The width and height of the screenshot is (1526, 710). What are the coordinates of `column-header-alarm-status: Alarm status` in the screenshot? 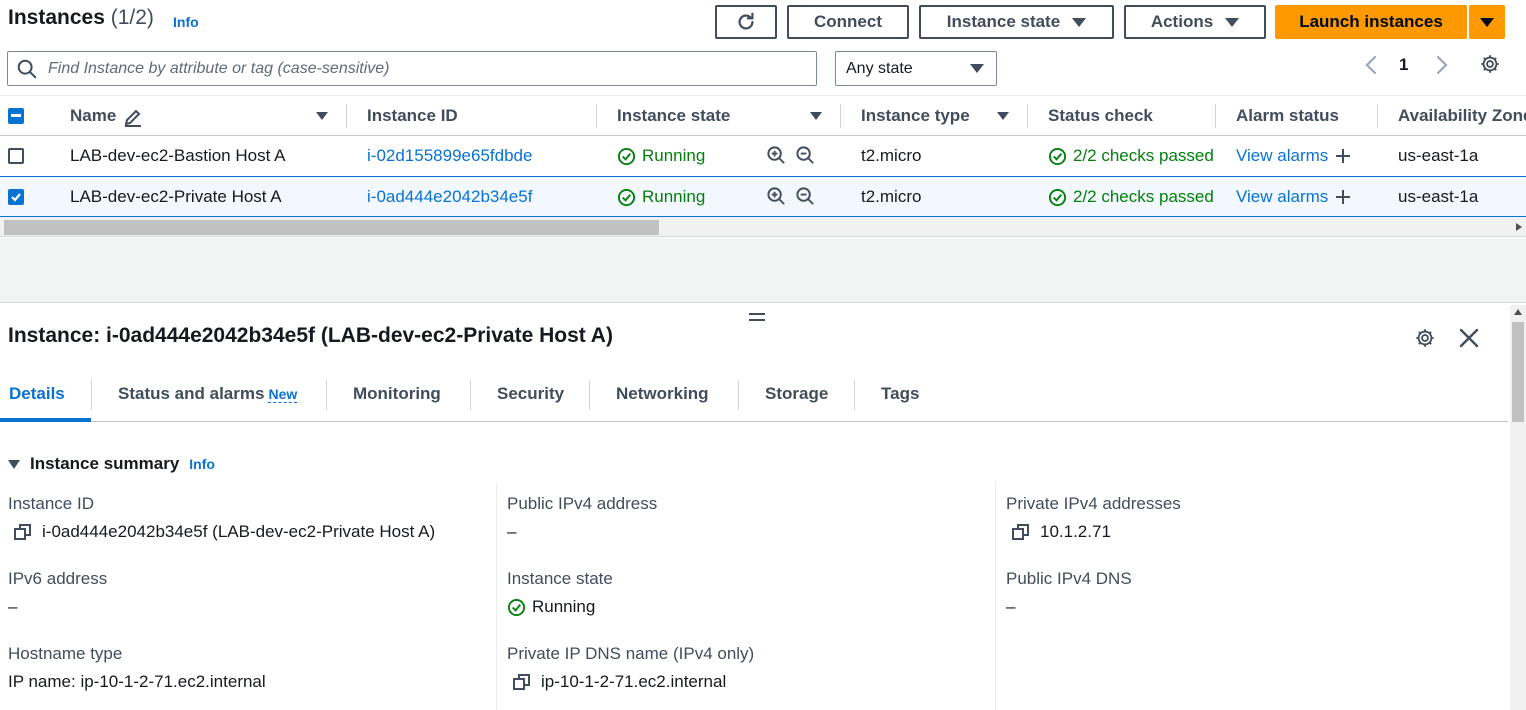 It's located at (1287, 116).